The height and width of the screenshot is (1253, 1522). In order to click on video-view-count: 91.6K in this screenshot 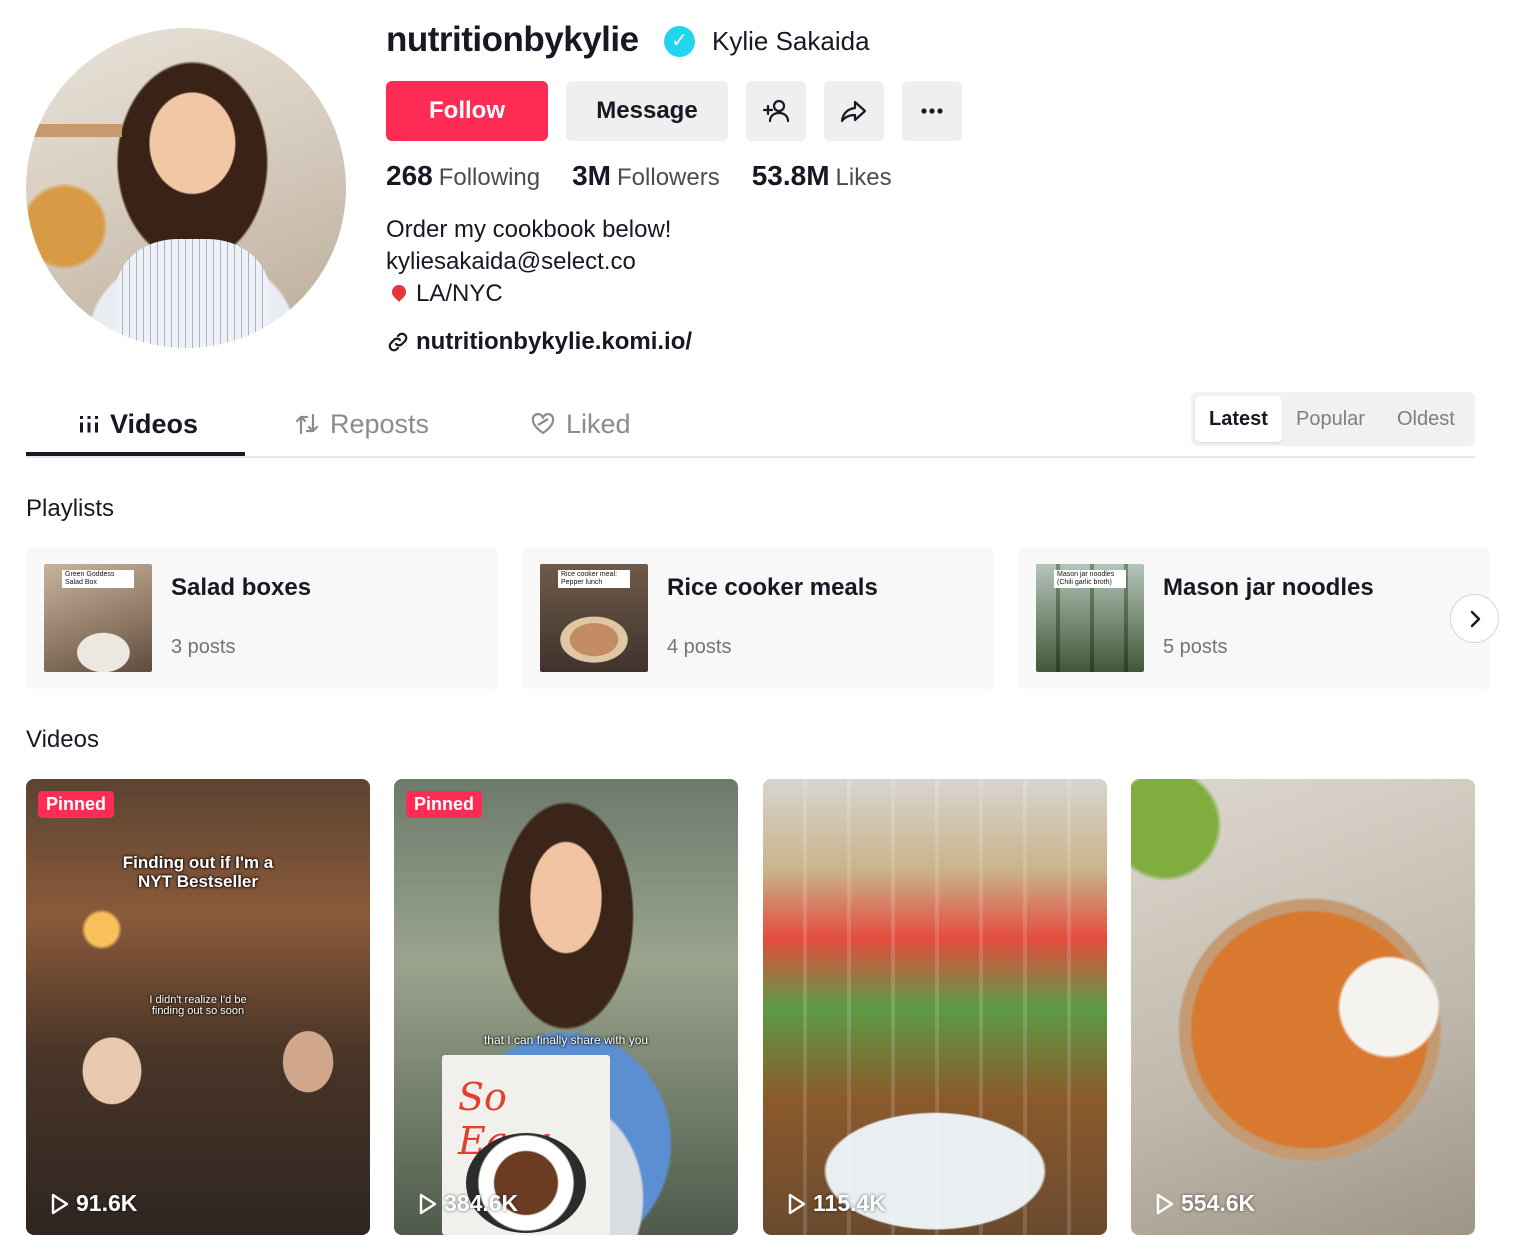, I will do `click(93, 1203)`.